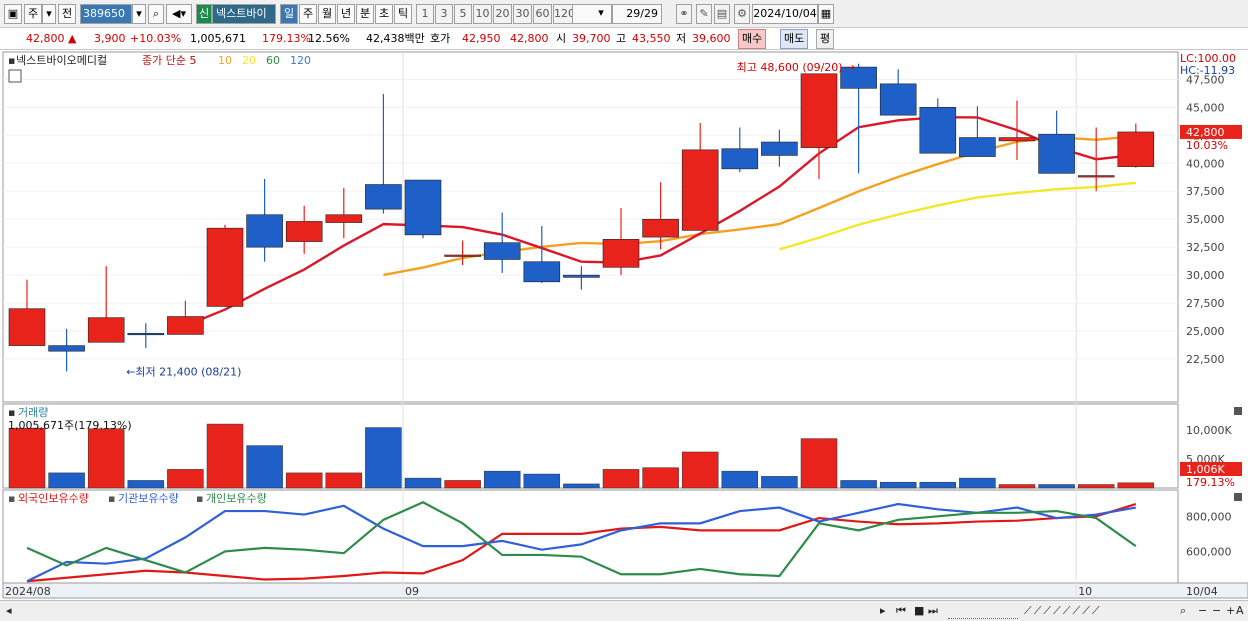 The image size is (1248, 621). Describe the element at coordinates (1183, 611) in the screenshot. I see `zoom-icon: ⌕` at that location.